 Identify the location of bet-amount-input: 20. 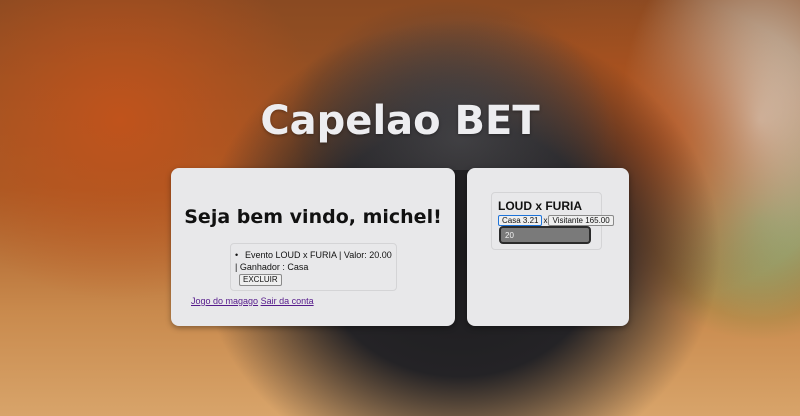
(545, 235).